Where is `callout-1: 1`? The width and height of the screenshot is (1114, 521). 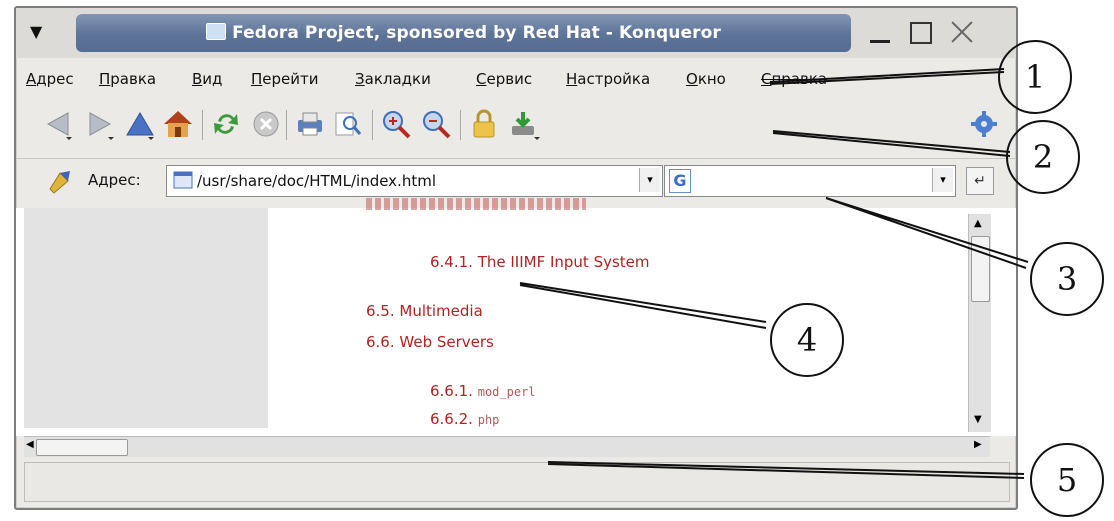
callout-1: 1 is located at coordinates (1035, 77).